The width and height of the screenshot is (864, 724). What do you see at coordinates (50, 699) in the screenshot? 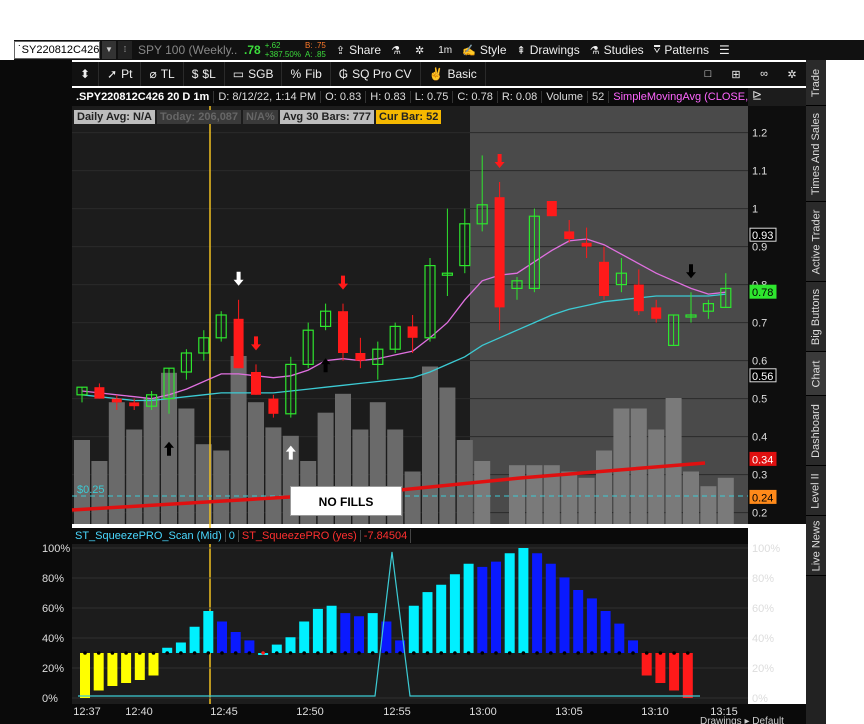
I see `study-y-tick-left: 0%` at bounding box center [50, 699].